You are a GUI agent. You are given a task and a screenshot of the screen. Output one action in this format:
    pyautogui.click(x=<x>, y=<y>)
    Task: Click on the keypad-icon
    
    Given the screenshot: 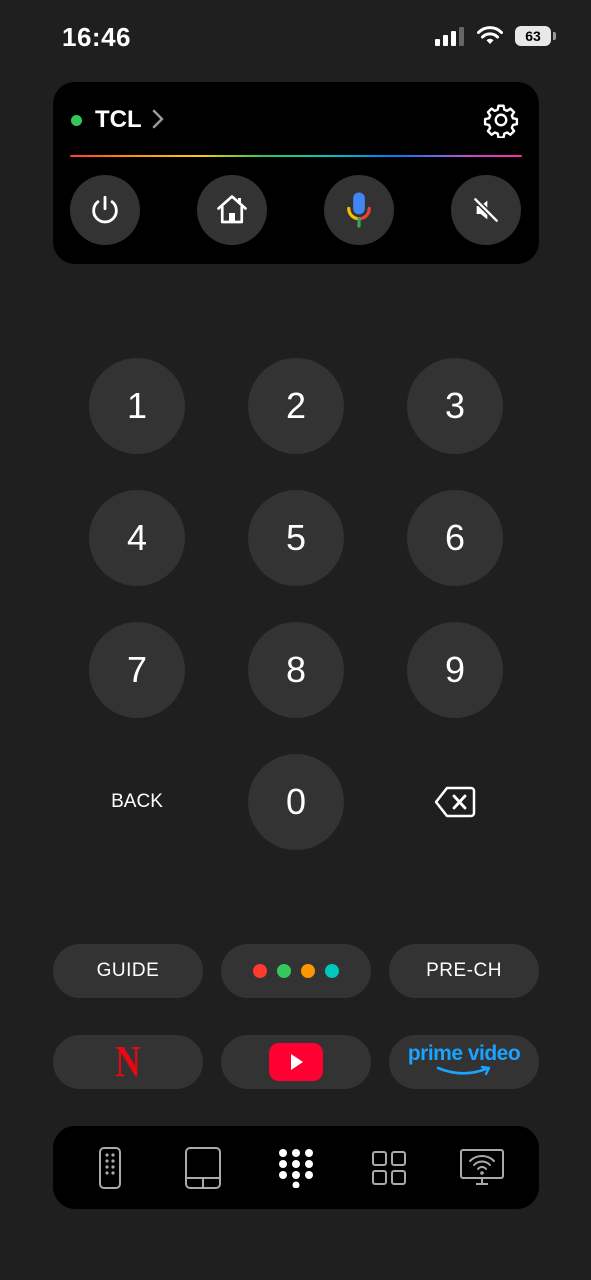 What is the action you would take?
    pyautogui.click(x=295, y=1168)
    